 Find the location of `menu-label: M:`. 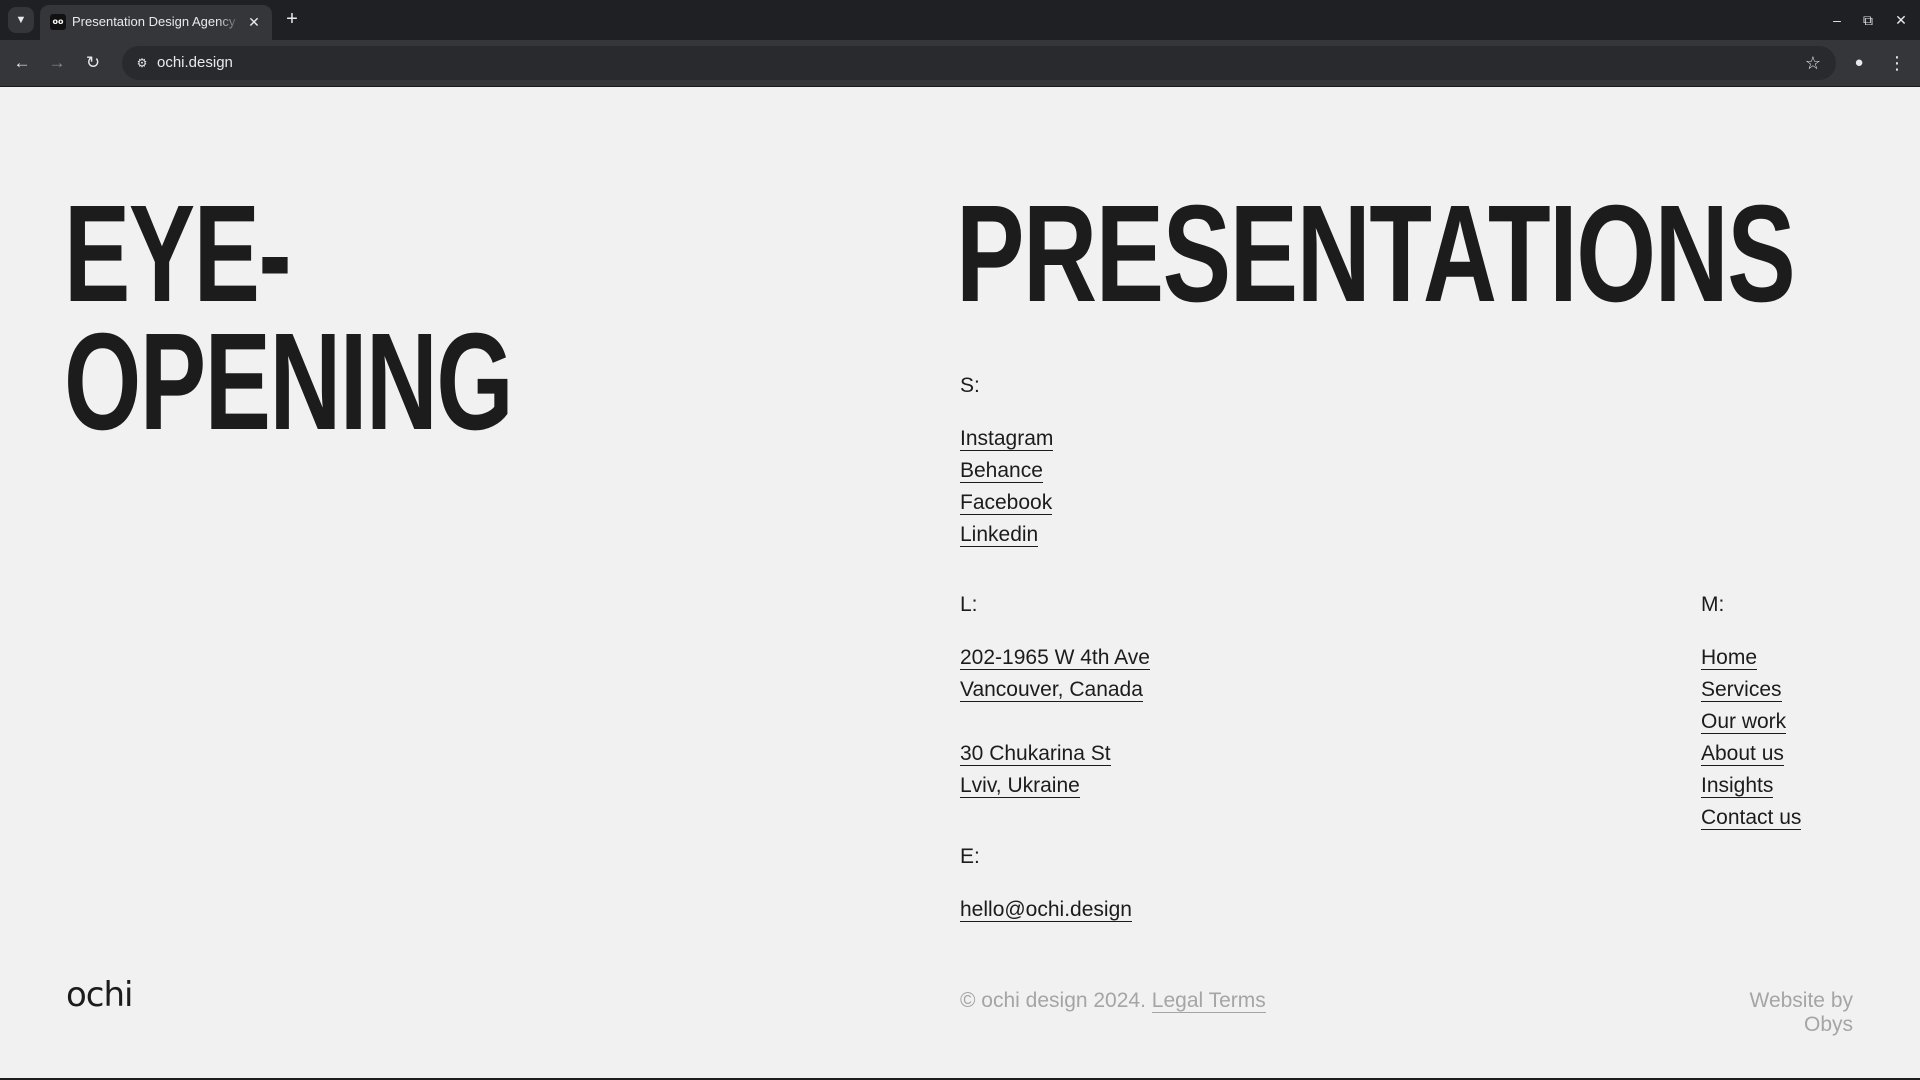

menu-label: M: is located at coordinates (1713, 604).